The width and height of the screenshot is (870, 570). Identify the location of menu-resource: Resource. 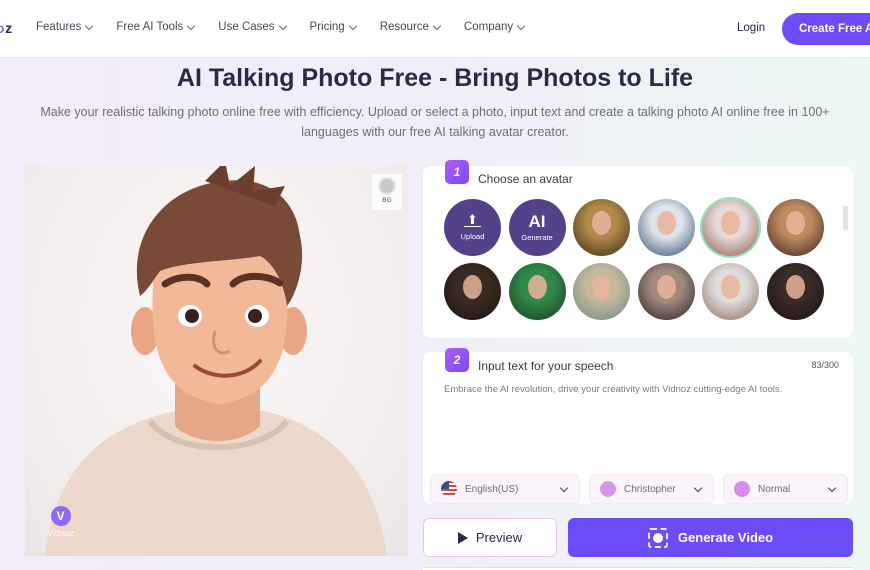
(410, 27).